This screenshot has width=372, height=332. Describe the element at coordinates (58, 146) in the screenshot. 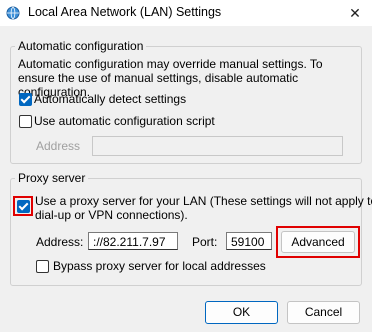

I see `script-address-label: Address` at that location.